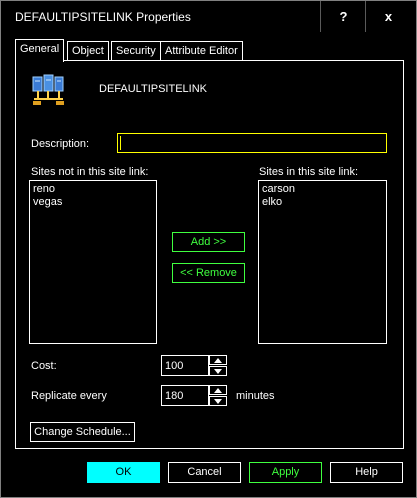  I want to click on help-title-button: ?, so click(343, 16).